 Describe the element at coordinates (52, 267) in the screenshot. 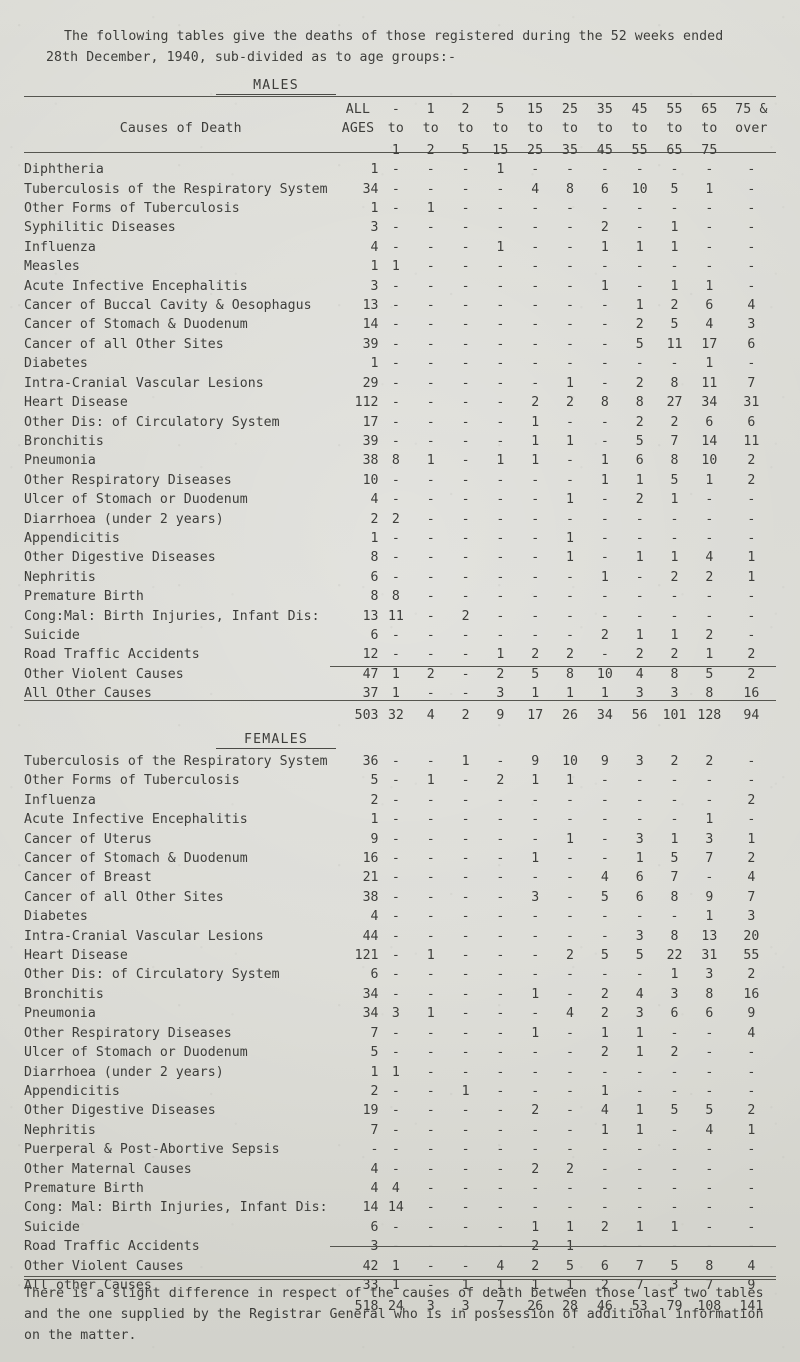

I see `cause-of-death-label: Measles` at that location.